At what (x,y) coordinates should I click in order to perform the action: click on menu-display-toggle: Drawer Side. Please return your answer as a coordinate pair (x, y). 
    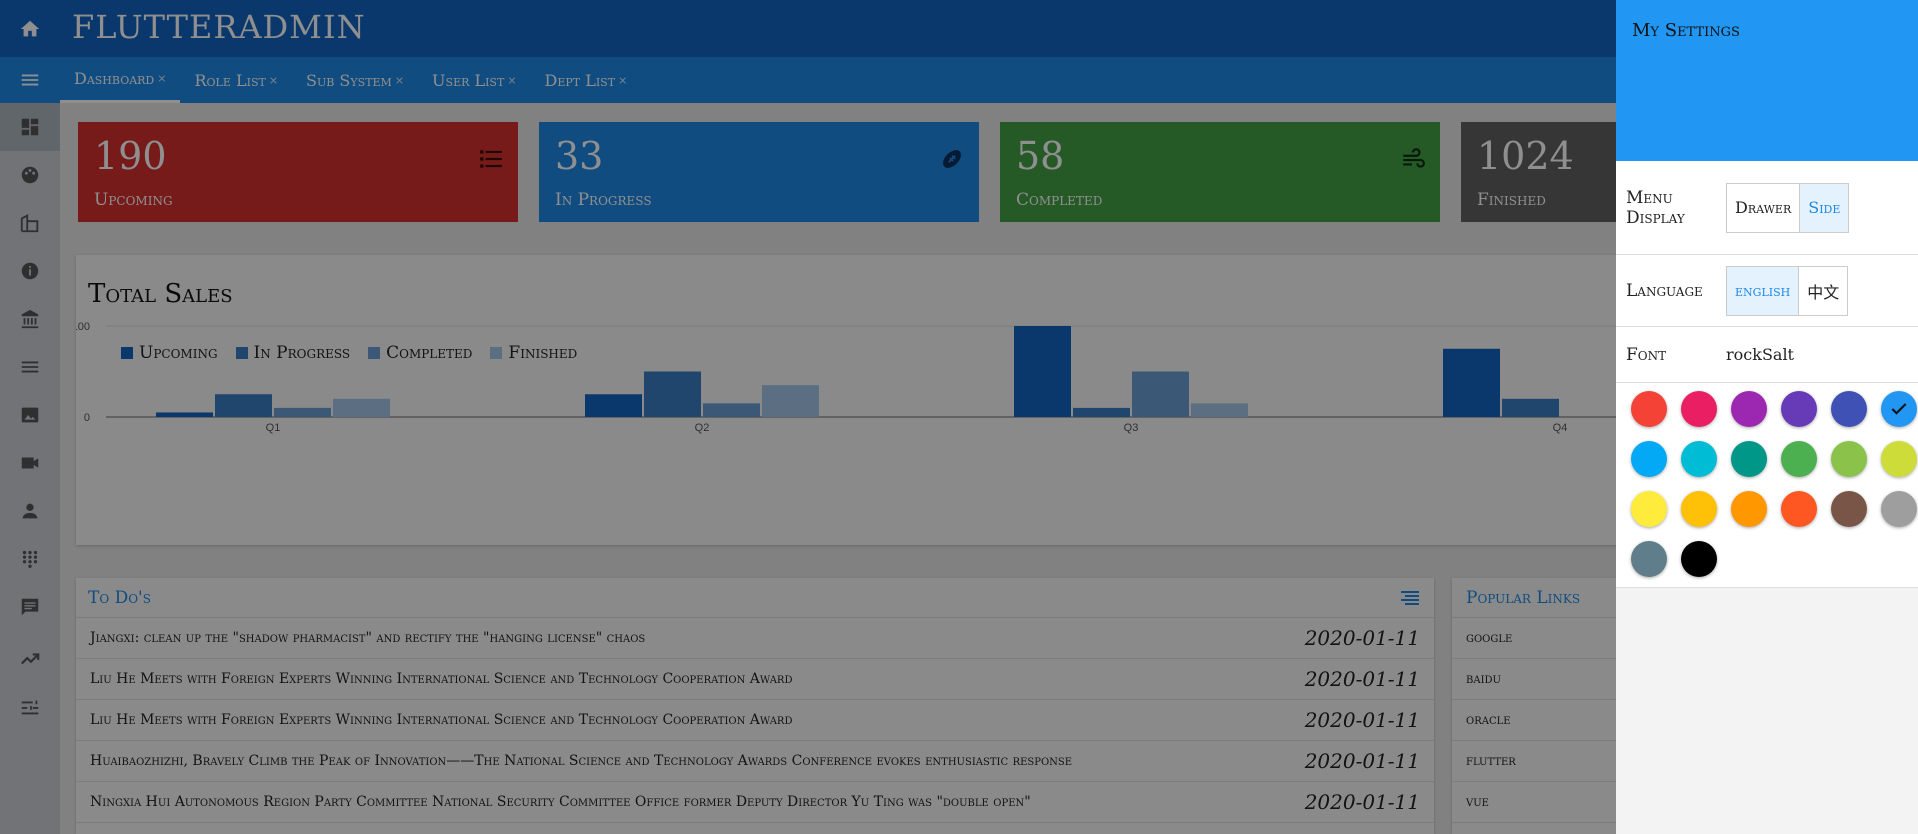
    Looking at the image, I should click on (1788, 207).